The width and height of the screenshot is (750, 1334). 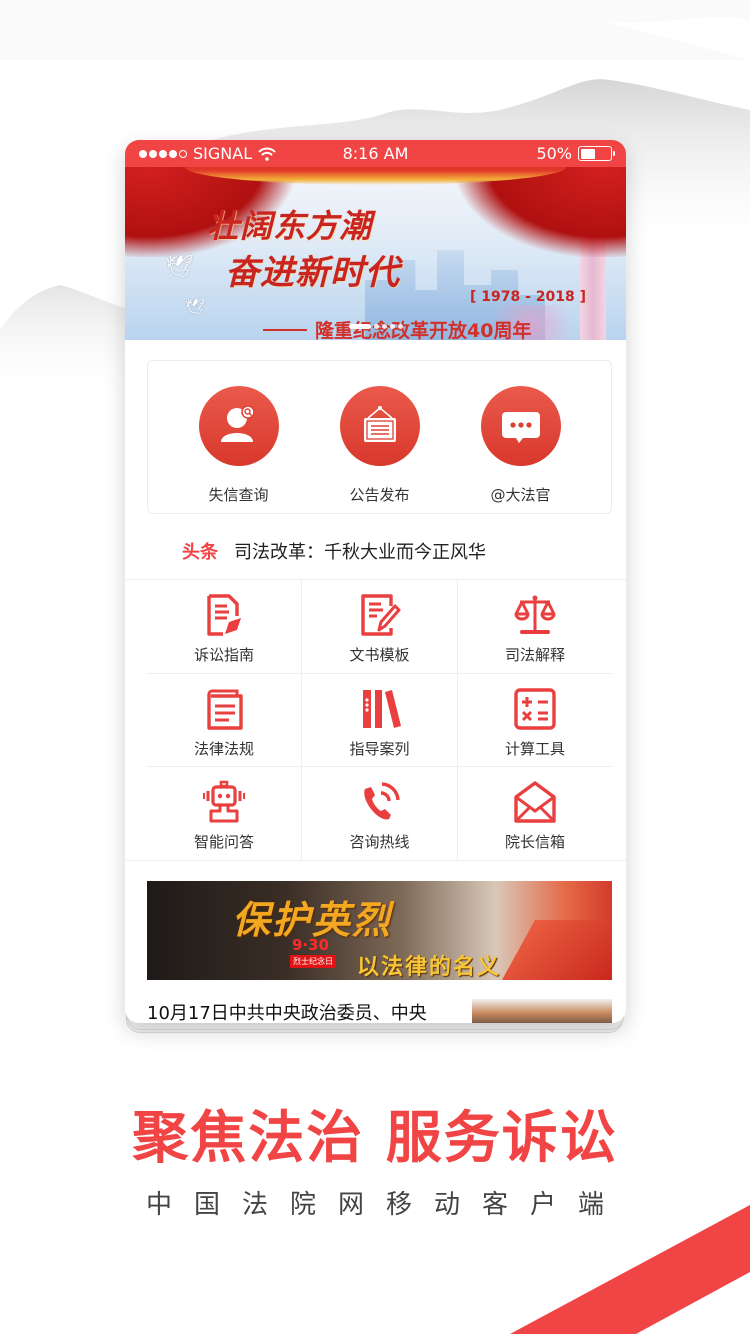 I want to click on grid-item-guiding-cases: 指导案列, so click(x=380, y=720).